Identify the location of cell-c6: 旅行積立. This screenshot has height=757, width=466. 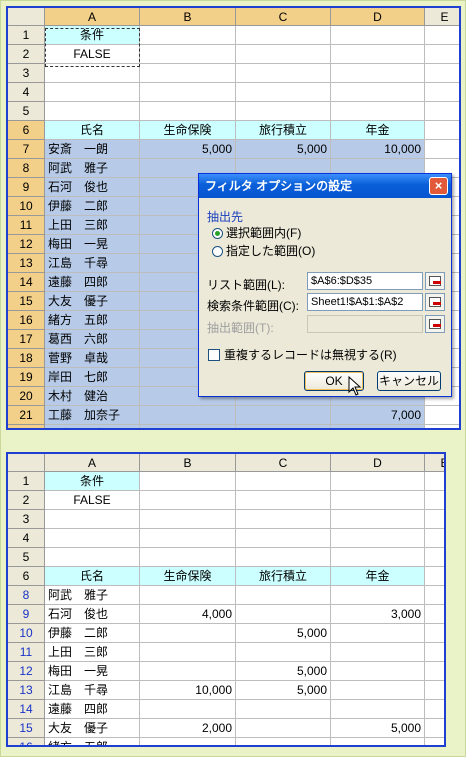
(283, 576).